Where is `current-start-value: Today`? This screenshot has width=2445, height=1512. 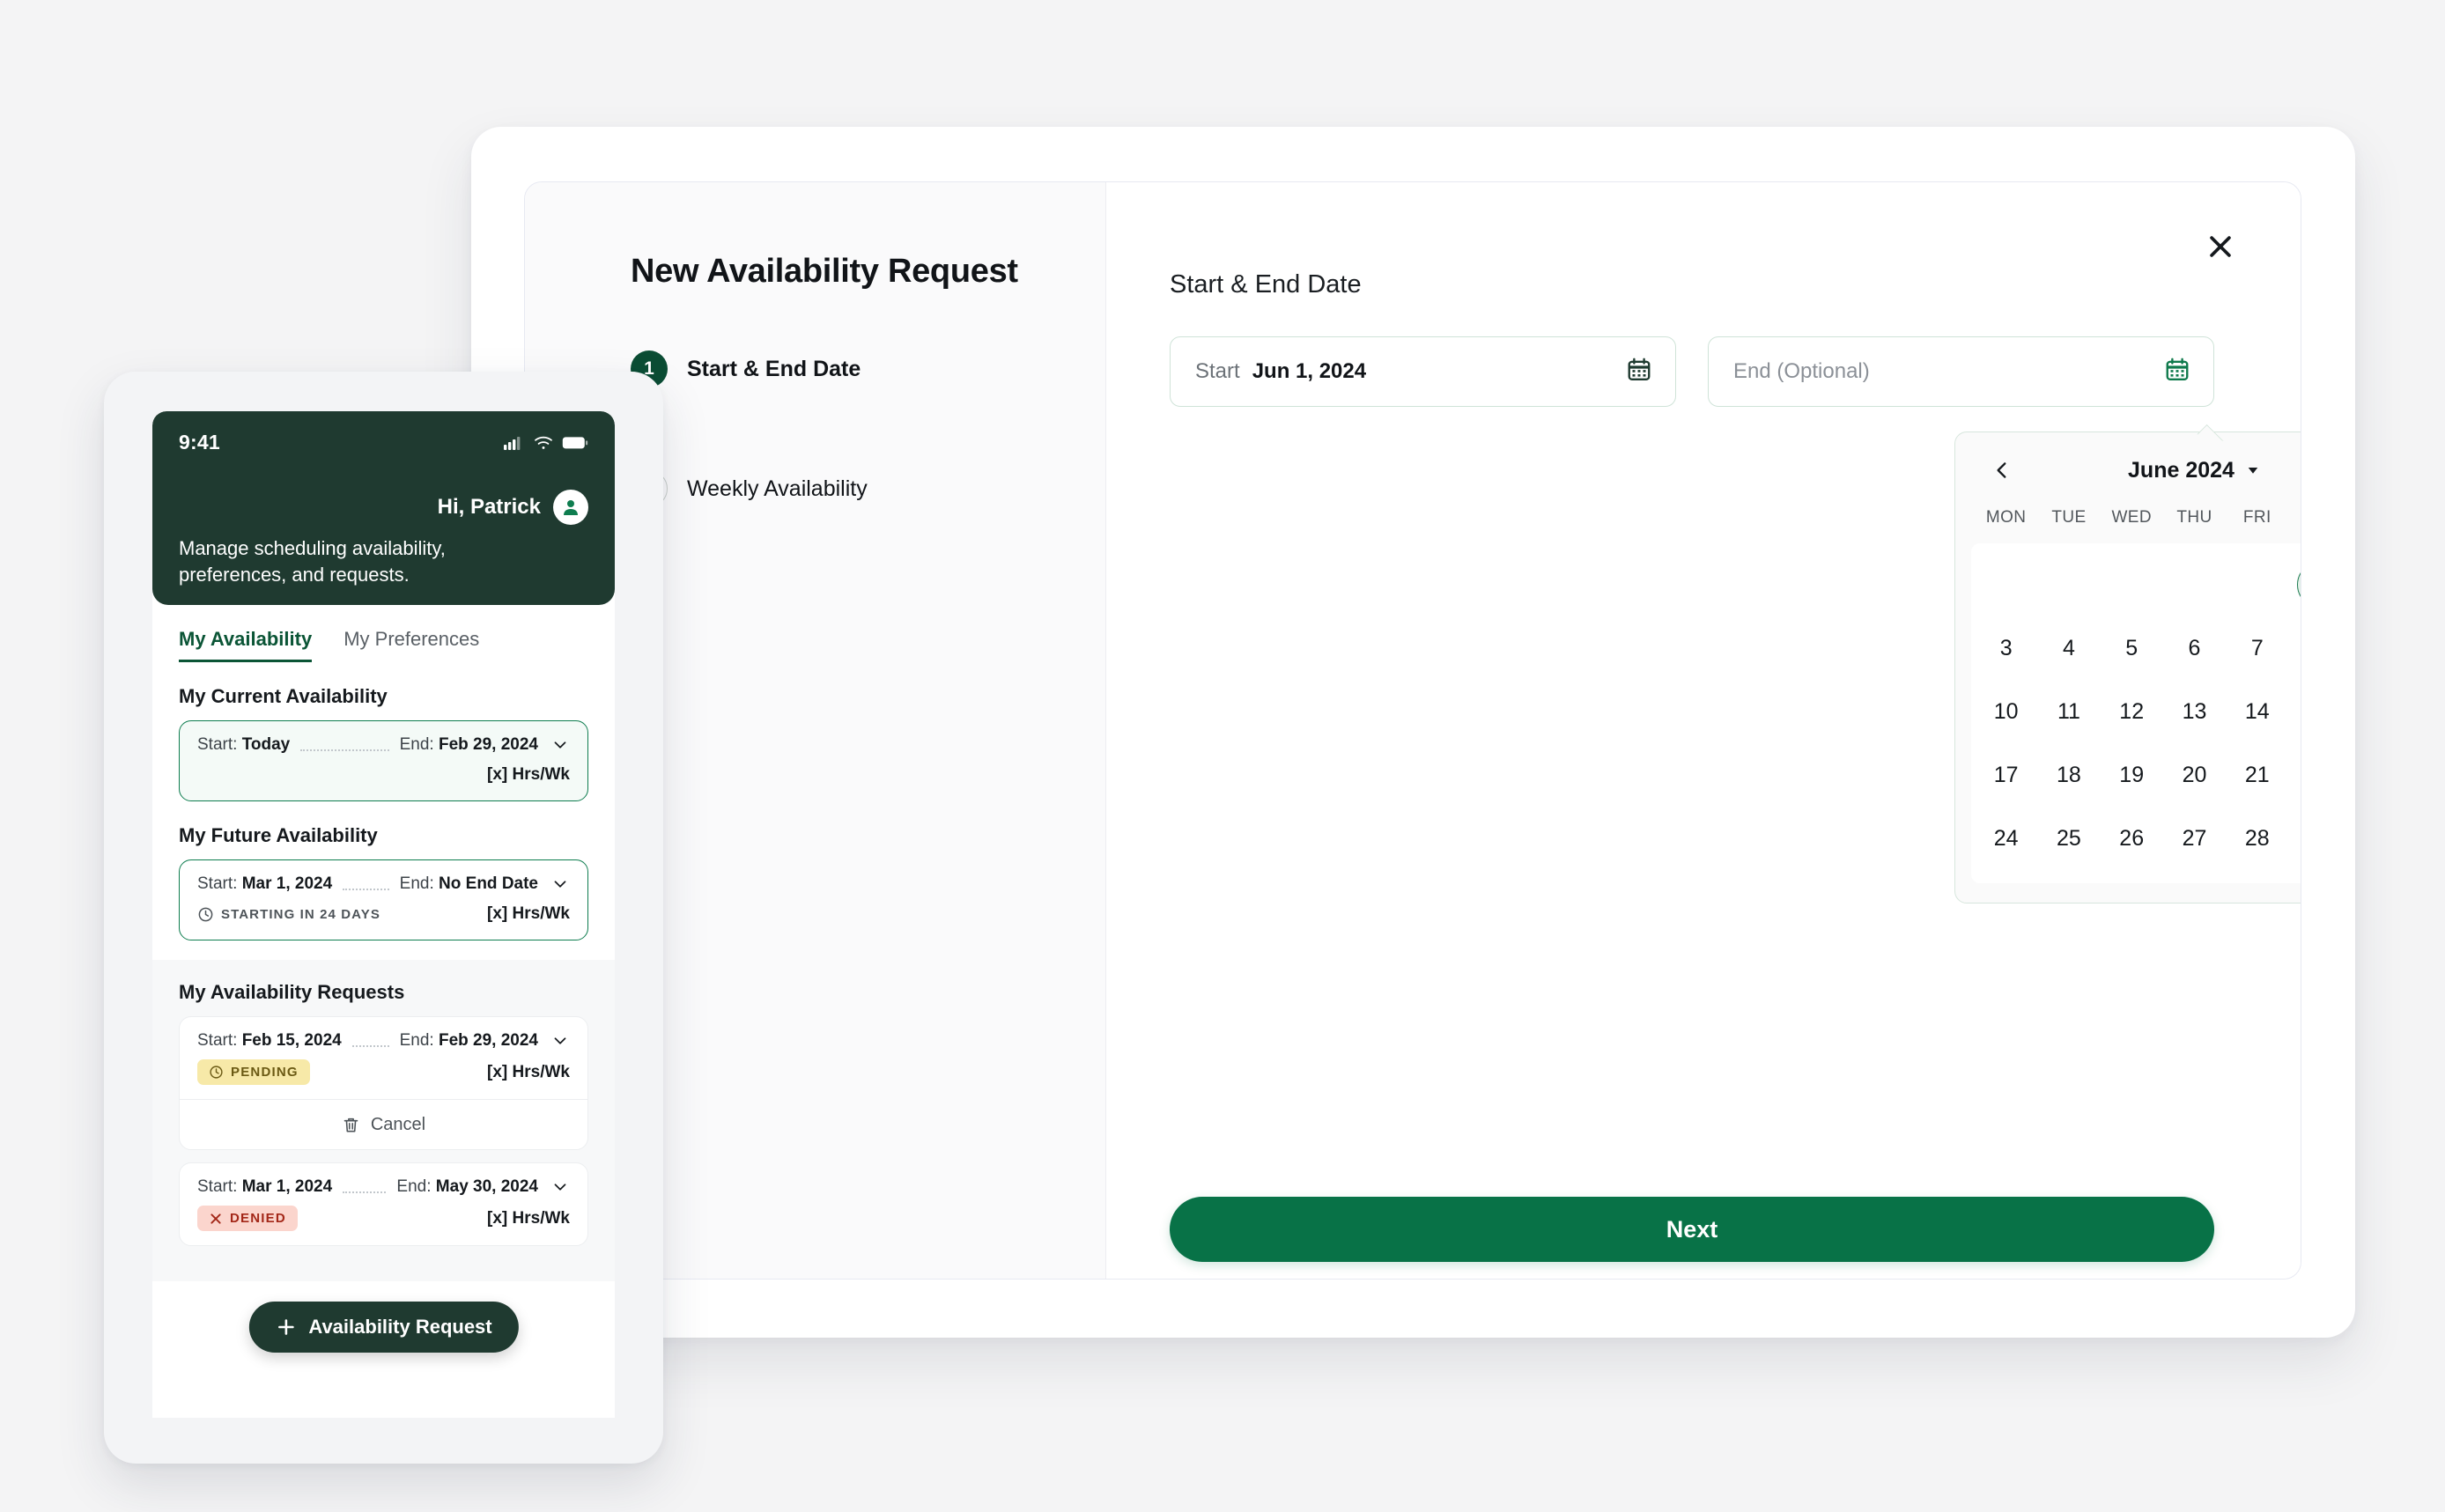 current-start-value: Today is located at coordinates (266, 744).